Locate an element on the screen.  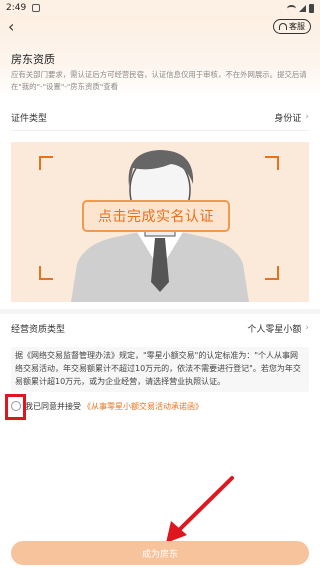
commitment-letter-link: 《从事零星小额交易活动承诺函》 is located at coordinates (143, 406).